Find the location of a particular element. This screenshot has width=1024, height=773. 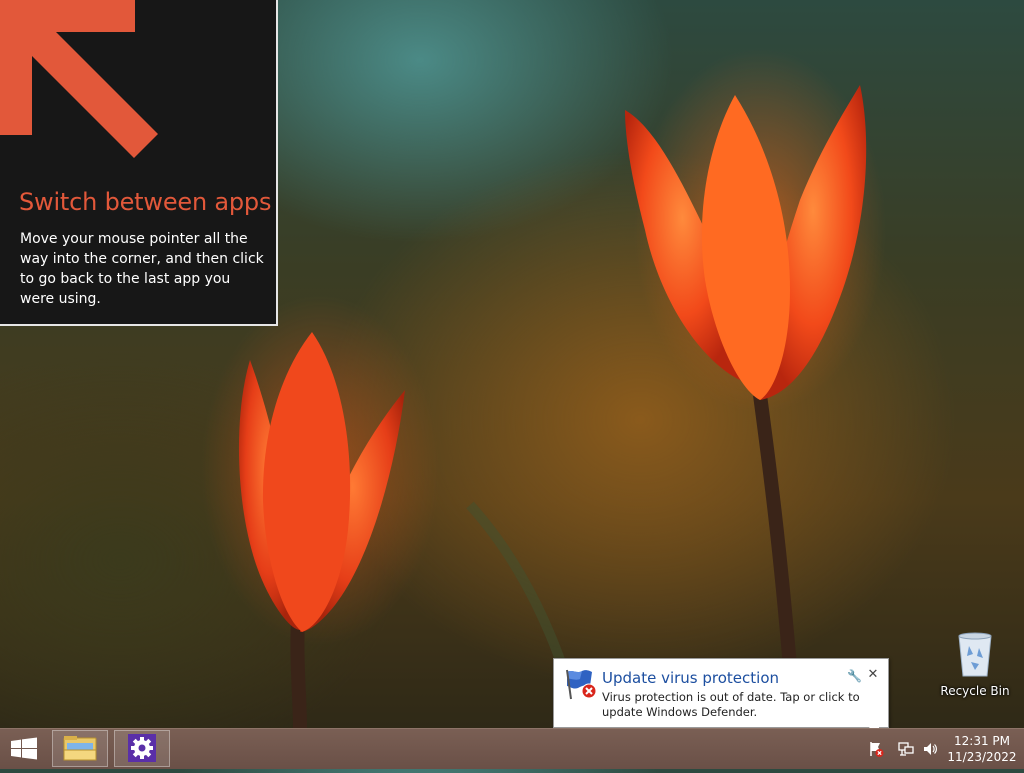

taskbar: 12:31 PM 11/23/2022 is located at coordinates (512, 748).